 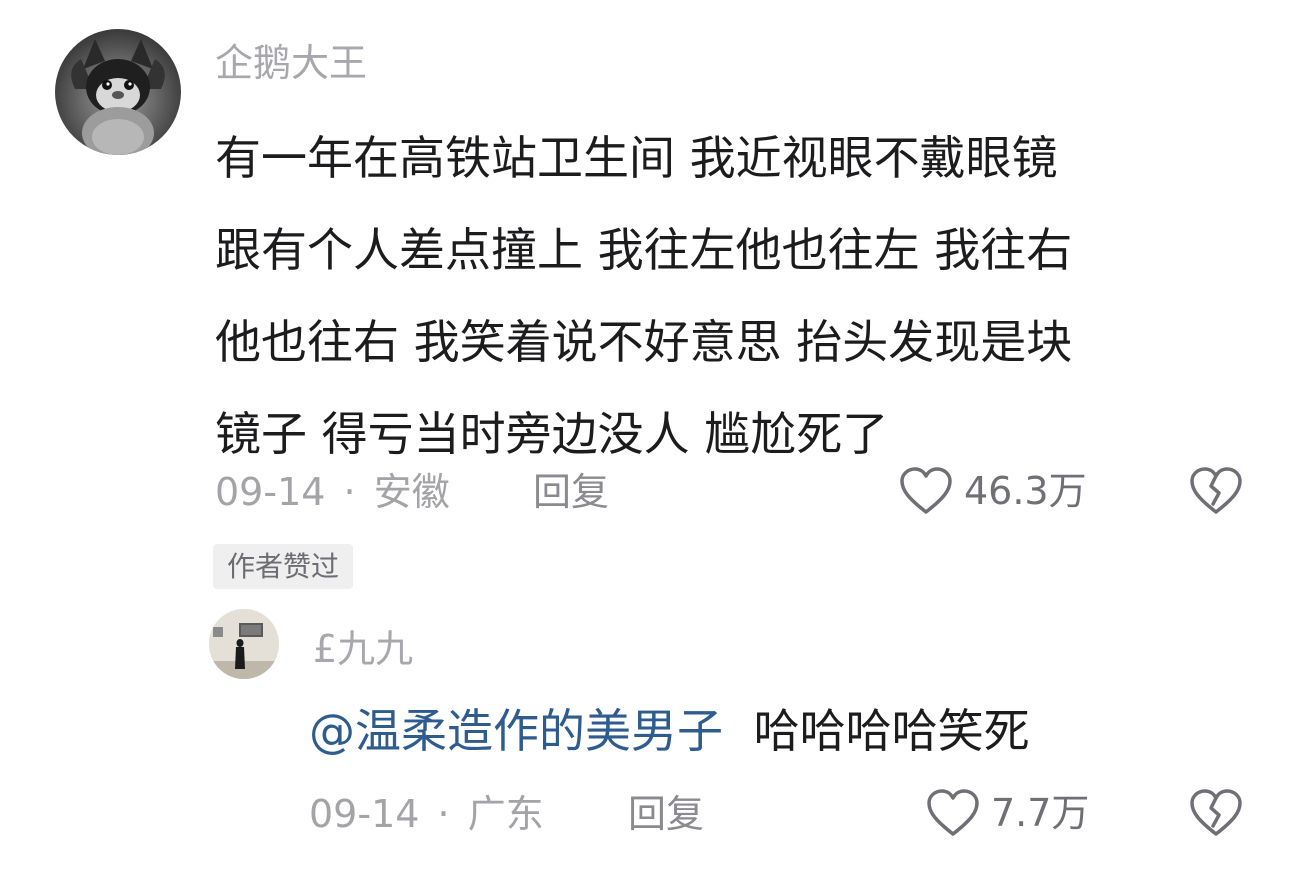 I want to click on dislike-button, so click(x=1216, y=493).